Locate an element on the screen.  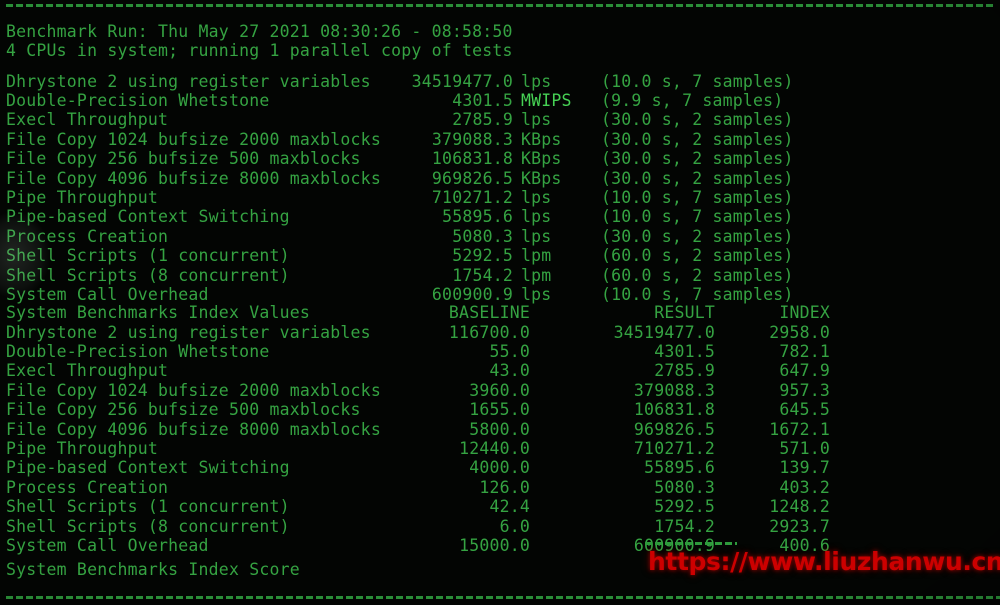
raw-result-value: 969826.5 is located at coordinates (472, 178).